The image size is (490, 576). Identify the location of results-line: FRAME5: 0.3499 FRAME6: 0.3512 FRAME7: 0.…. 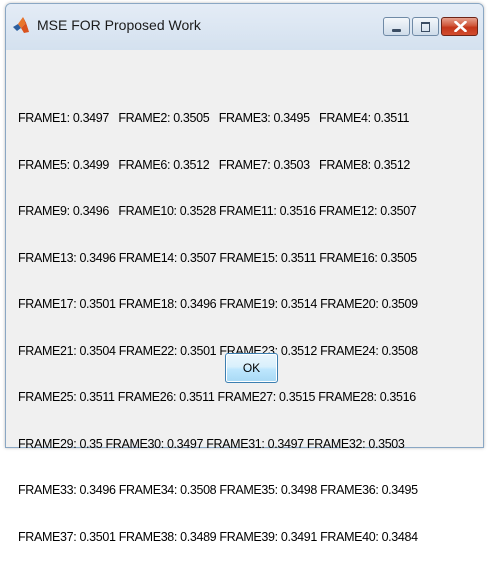
(214, 164).